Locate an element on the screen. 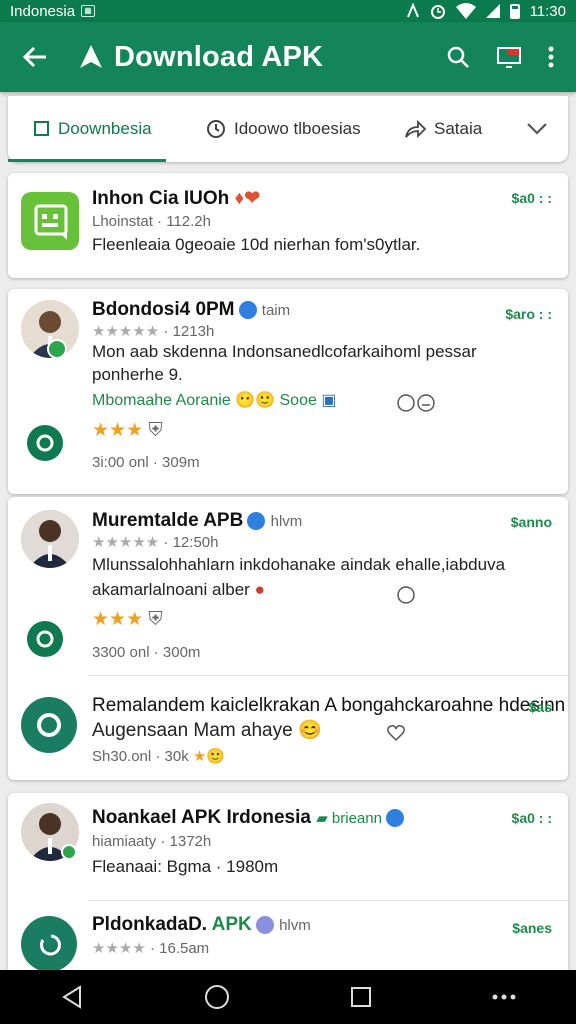 This screenshot has width=576, height=1024. back-button is located at coordinates (35, 57).